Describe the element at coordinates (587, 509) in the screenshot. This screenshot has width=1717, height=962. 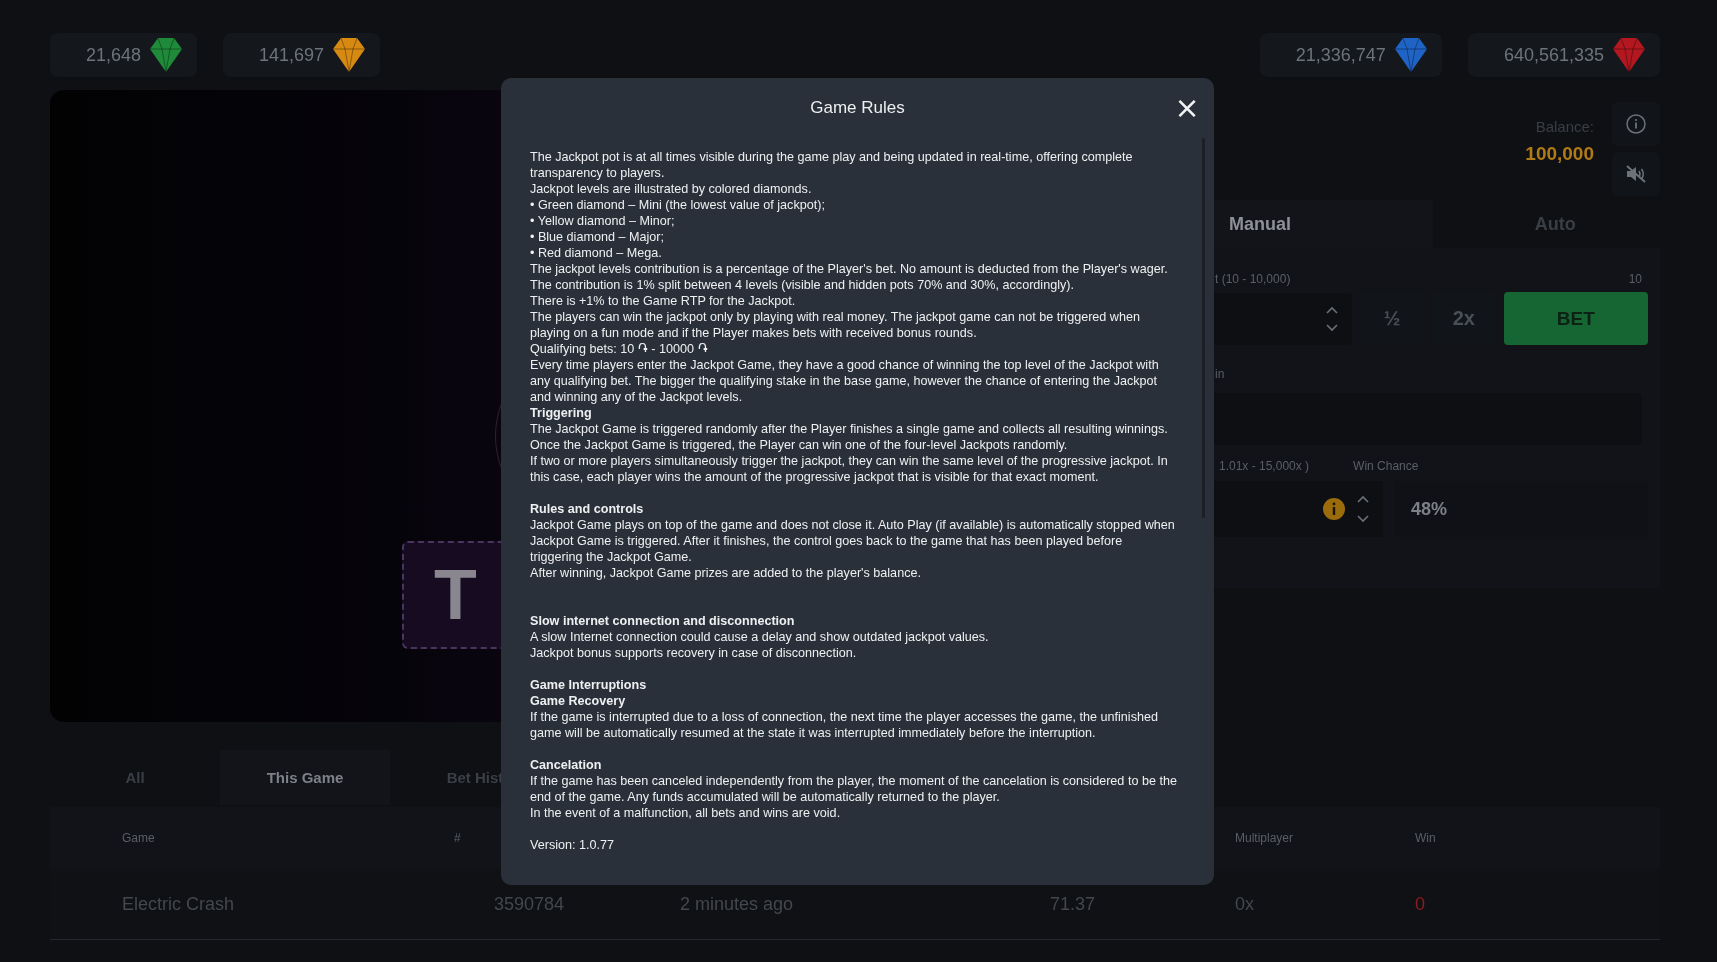
I see `section-heading: Rules and controls` at that location.